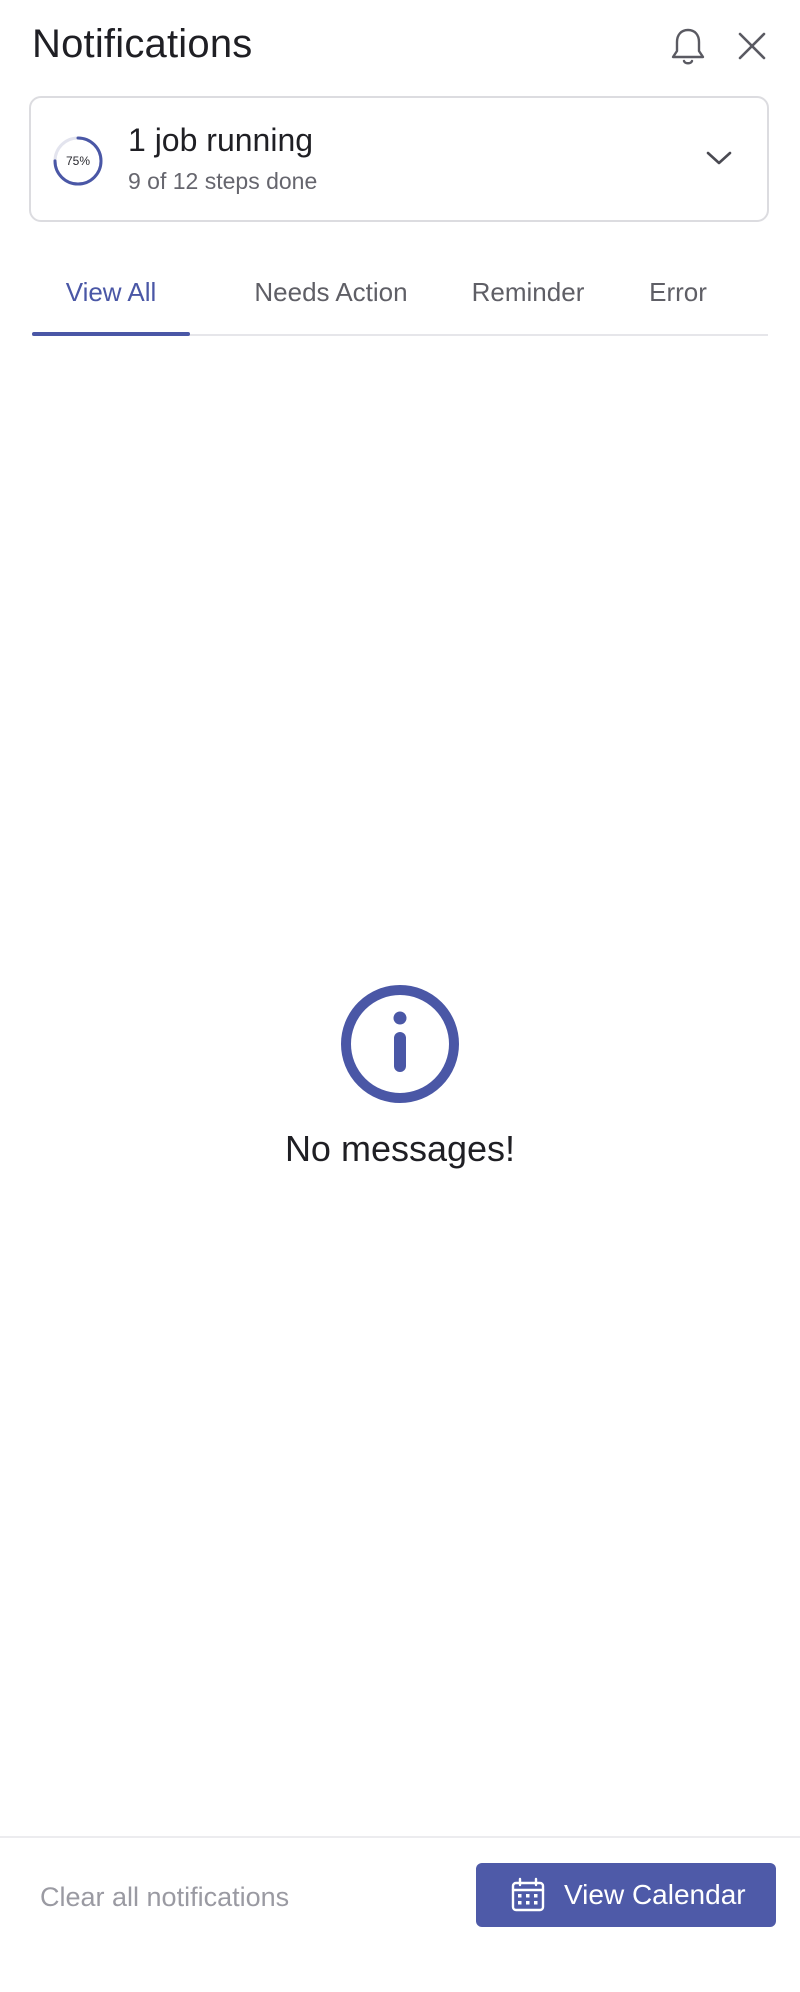 Image resolution: width=800 pixels, height=1992 pixels. What do you see at coordinates (400, 1148) in the screenshot?
I see `empty-state-message: No messages!` at bounding box center [400, 1148].